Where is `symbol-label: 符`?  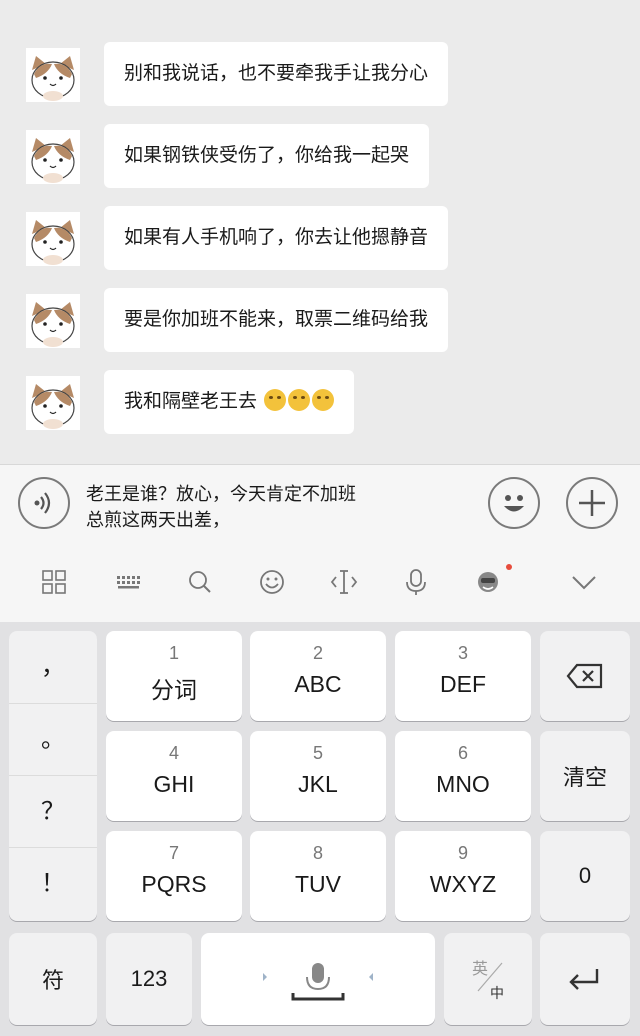 symbol-label: 符 is located at coordinates (52, 980).